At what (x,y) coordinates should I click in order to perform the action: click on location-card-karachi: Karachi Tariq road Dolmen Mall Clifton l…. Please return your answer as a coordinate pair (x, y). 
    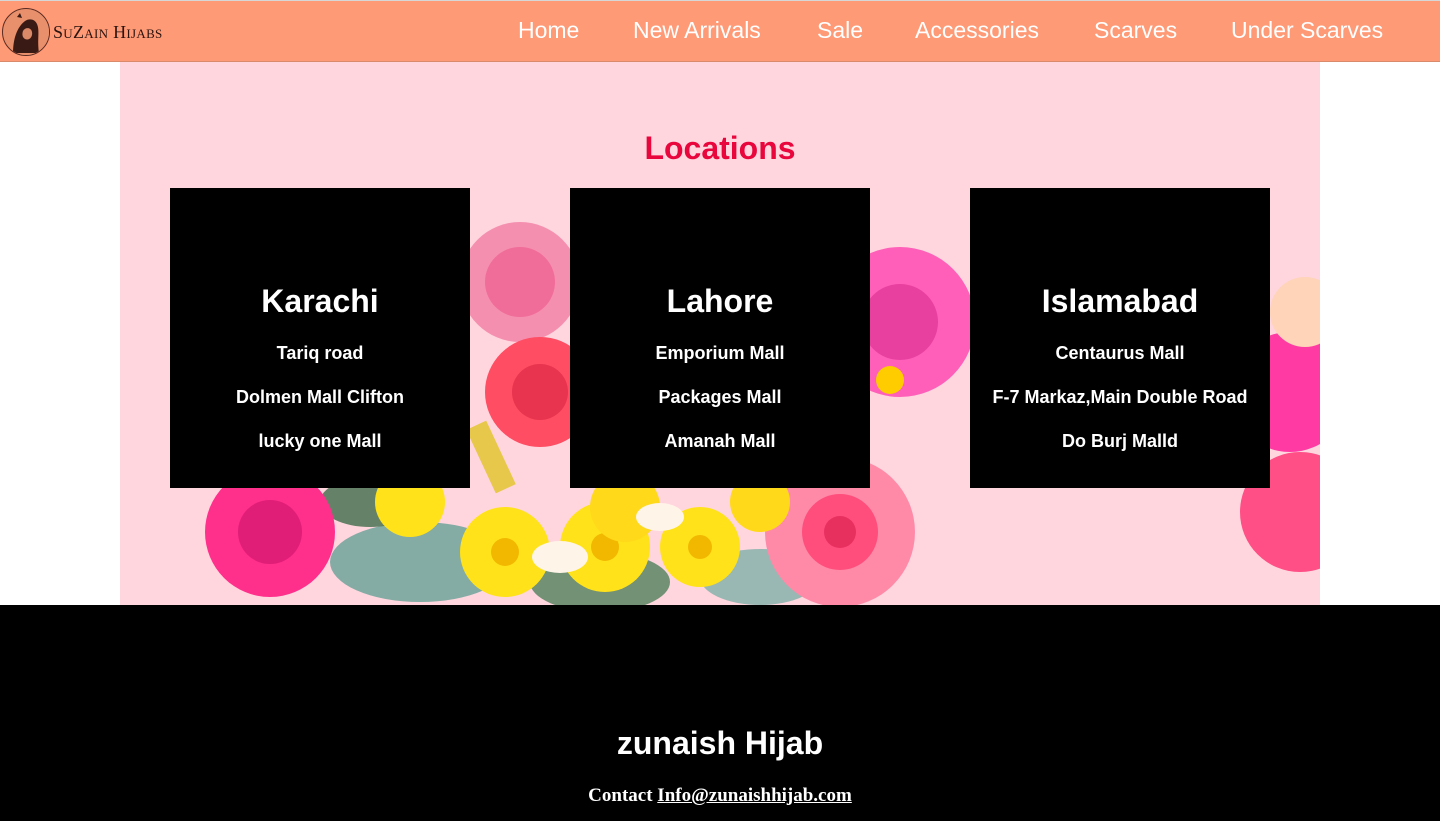
    Looking at the image, I should click on (320, 338).